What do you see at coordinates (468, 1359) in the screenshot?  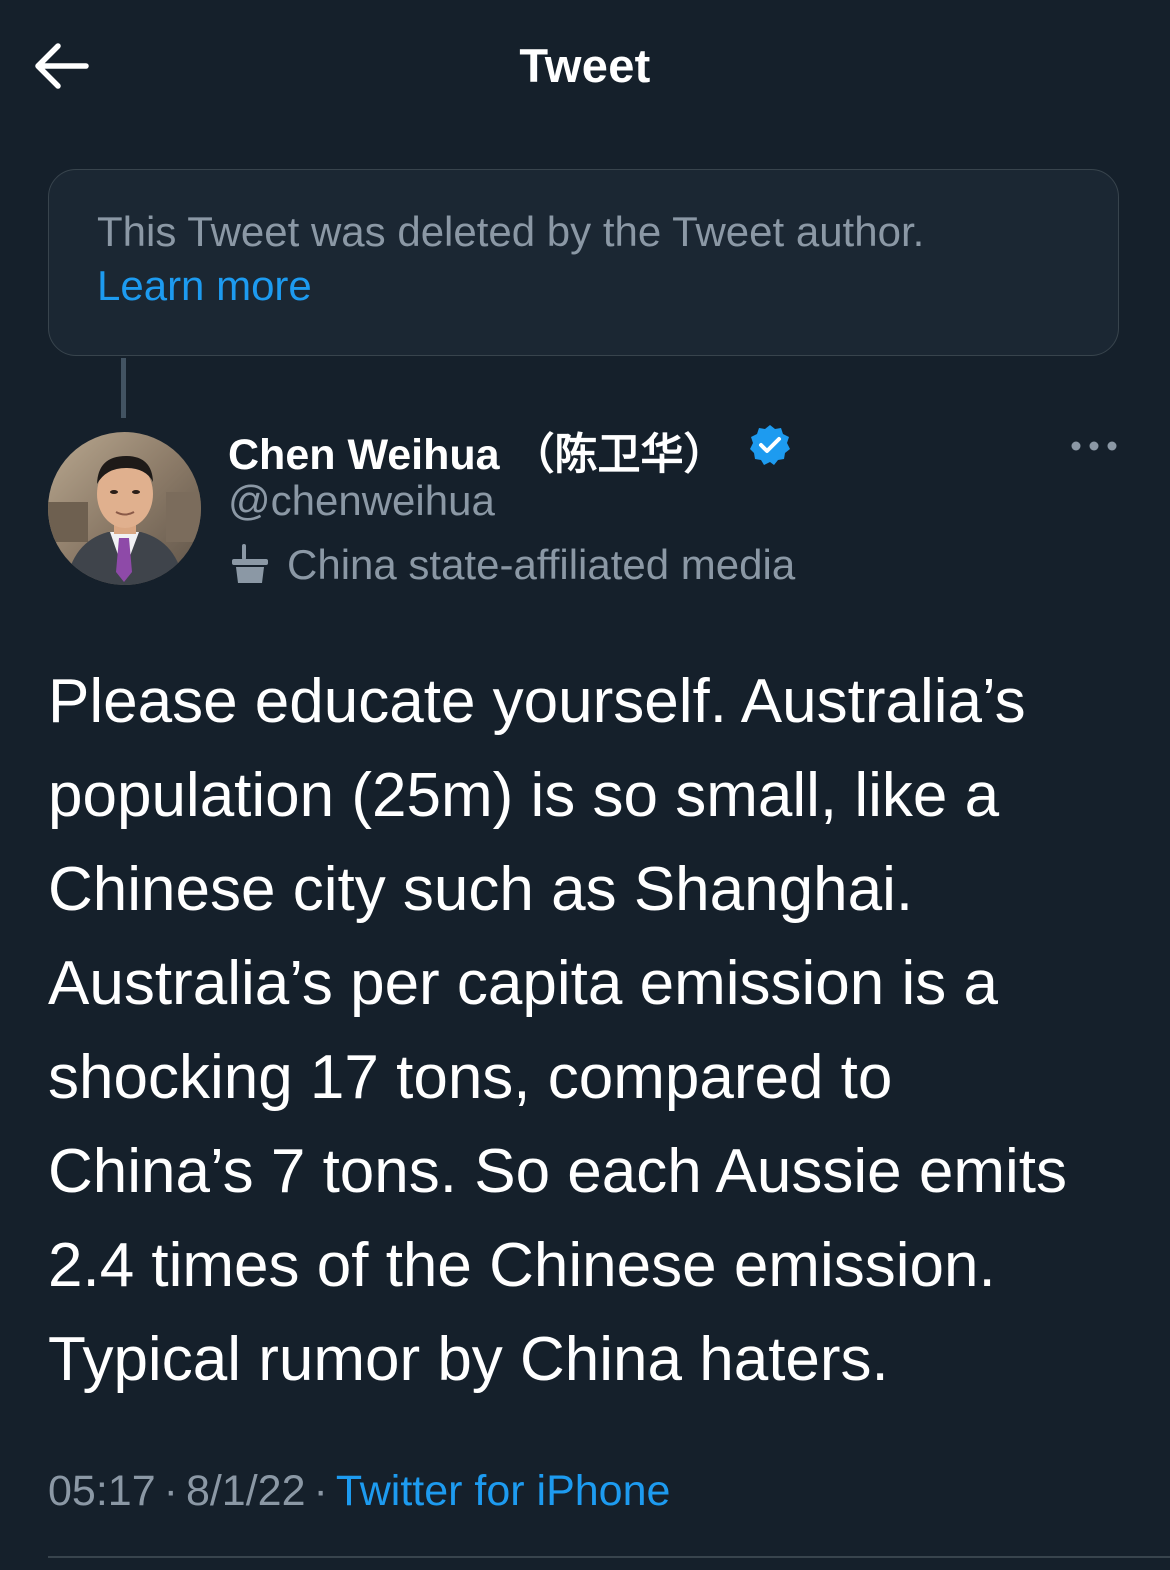 I see `tweet-text-line: Typical rumor by China haters.` at bounding box center [468, 1359].